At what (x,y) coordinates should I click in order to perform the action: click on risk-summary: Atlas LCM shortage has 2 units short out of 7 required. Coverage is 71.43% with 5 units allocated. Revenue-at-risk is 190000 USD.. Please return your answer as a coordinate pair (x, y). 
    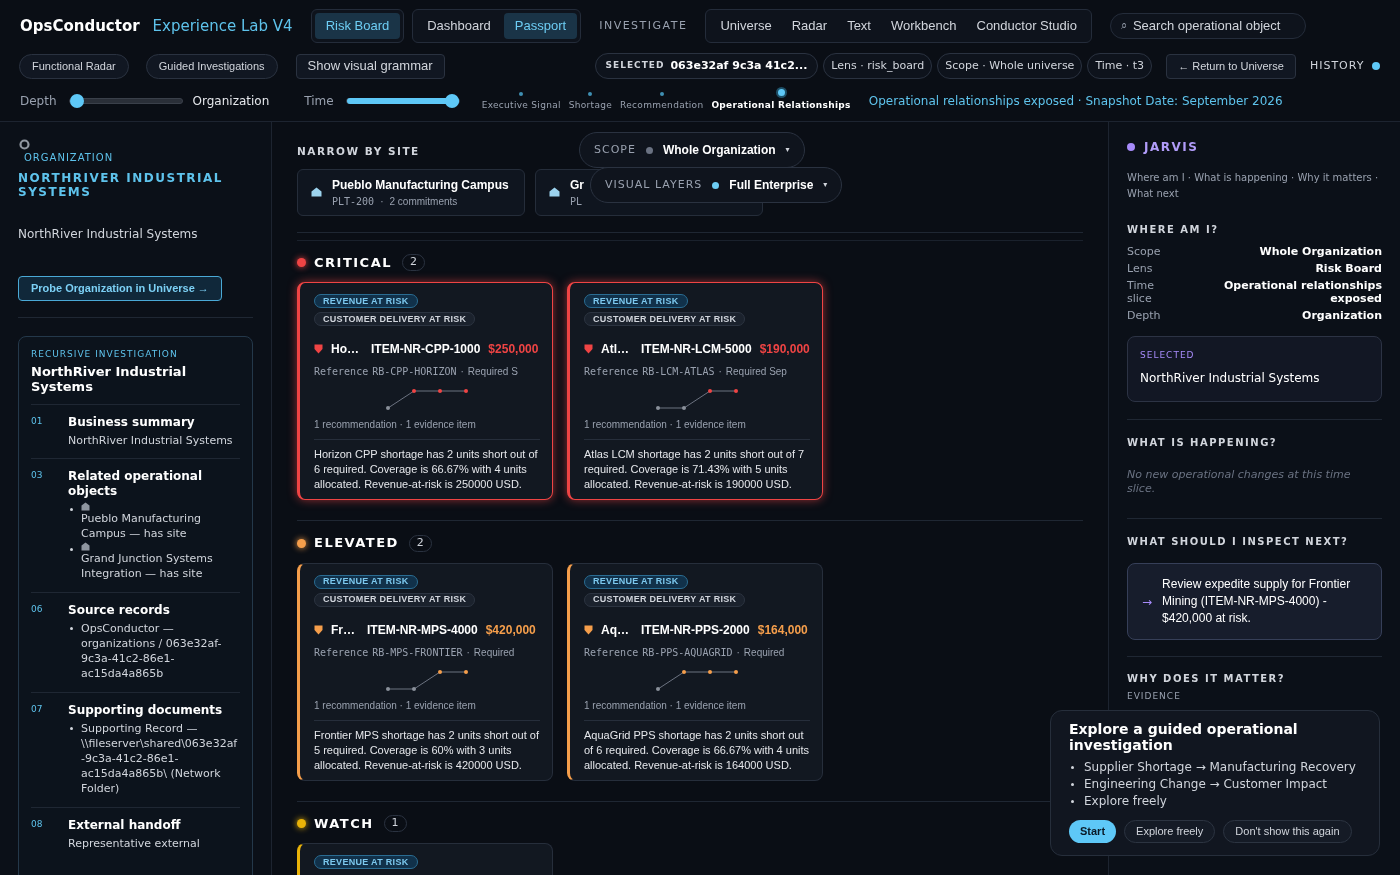
    Looking at the image, I should click on (697, 466).